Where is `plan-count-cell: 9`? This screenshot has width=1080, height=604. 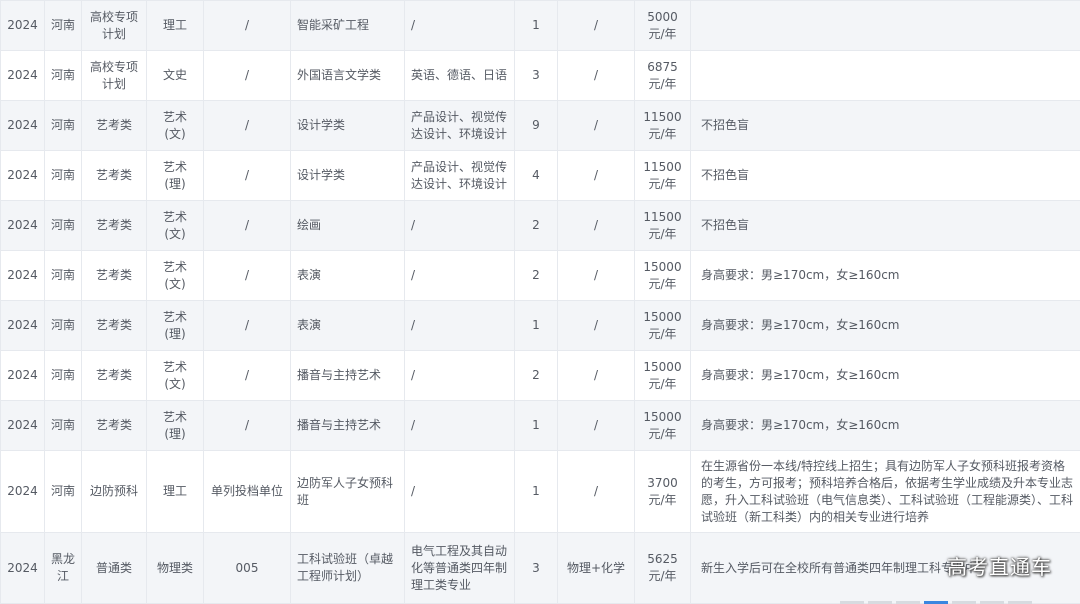
plan-count-cell: 9 is located at coordinates (536, 125).